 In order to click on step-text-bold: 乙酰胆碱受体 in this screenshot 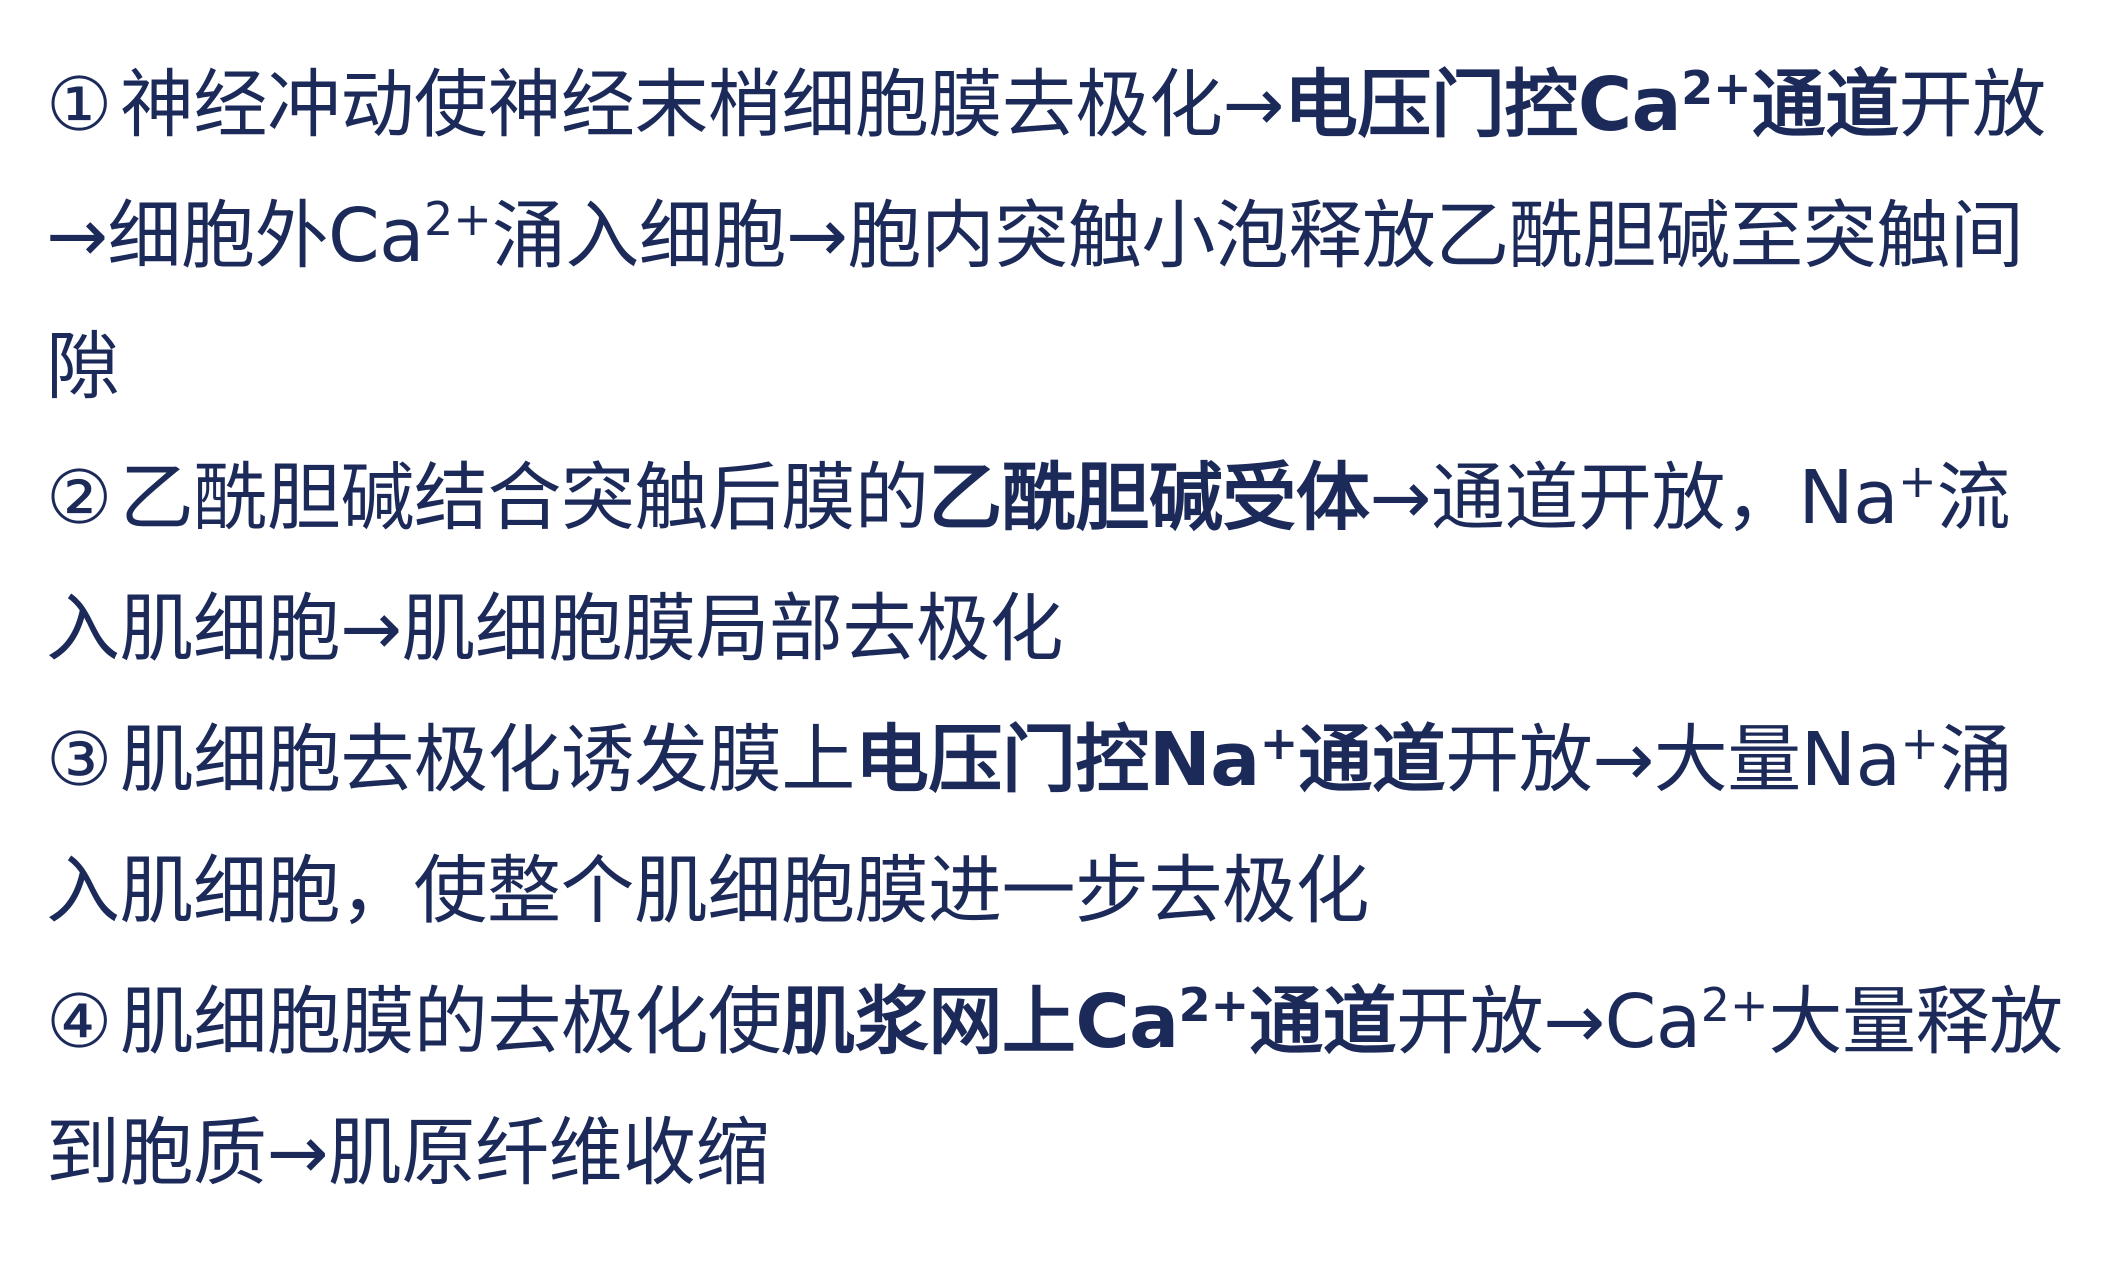, I will do `click(1149, 498)`.